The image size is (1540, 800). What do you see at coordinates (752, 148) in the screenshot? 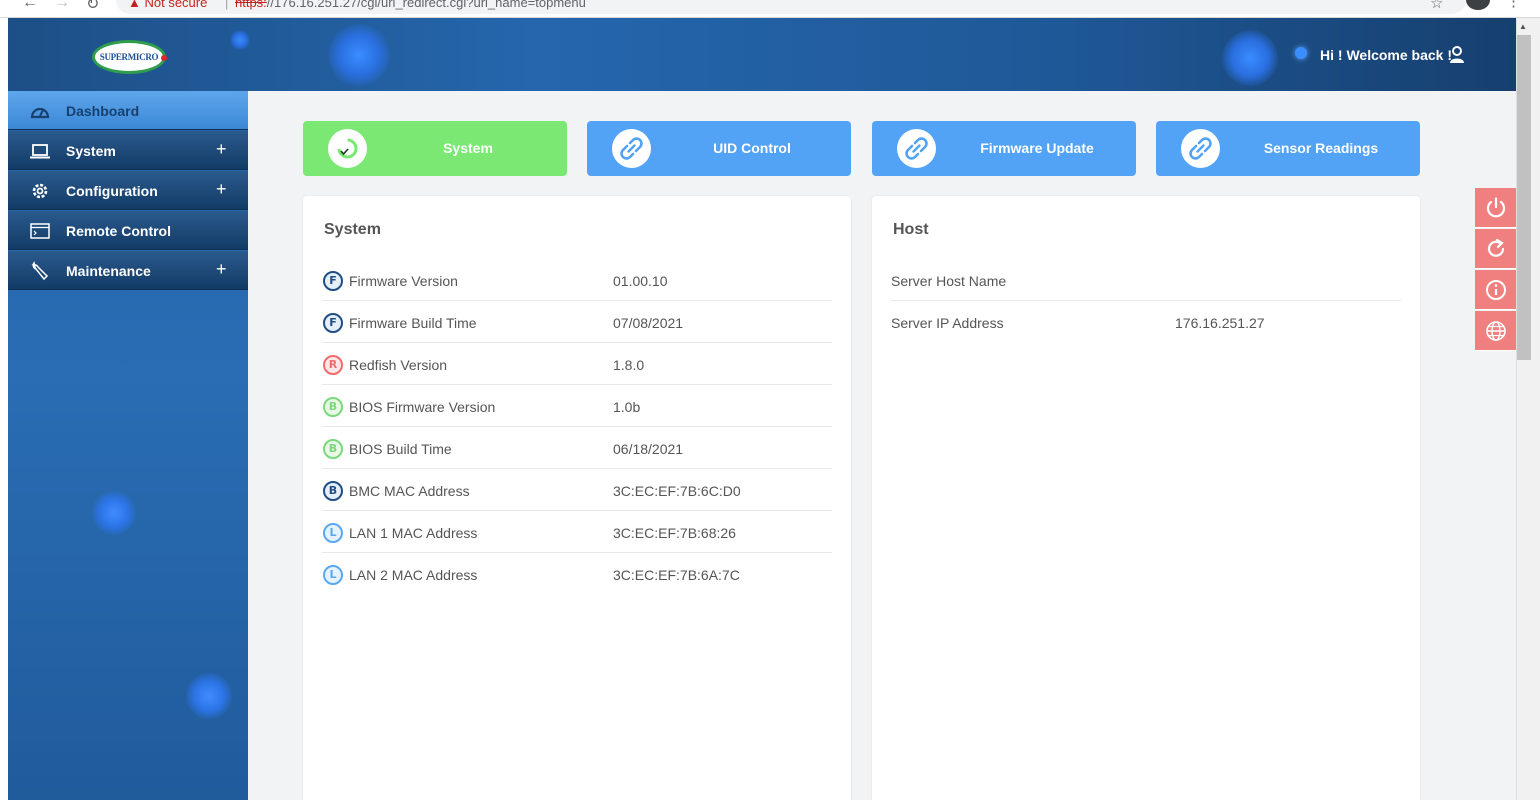
I see `tile-label: UID Control` at bounding box center [752, 148].